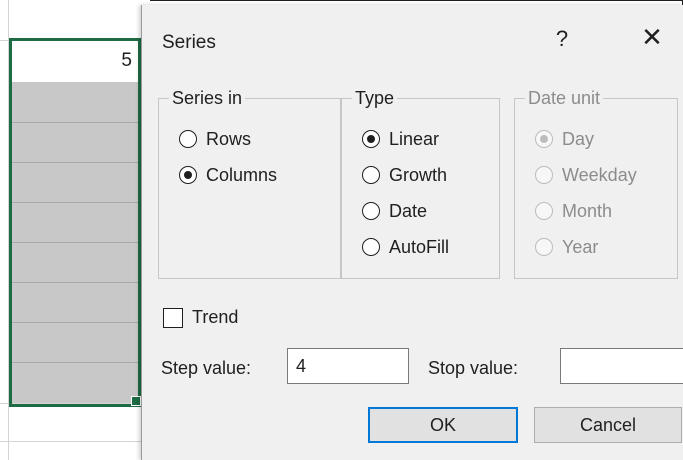 Image resolution: width=683 pixels, height=460 pixels. I want to click on date-unit-group: Date unit Day Weekday Month Year, so click(596, 183).